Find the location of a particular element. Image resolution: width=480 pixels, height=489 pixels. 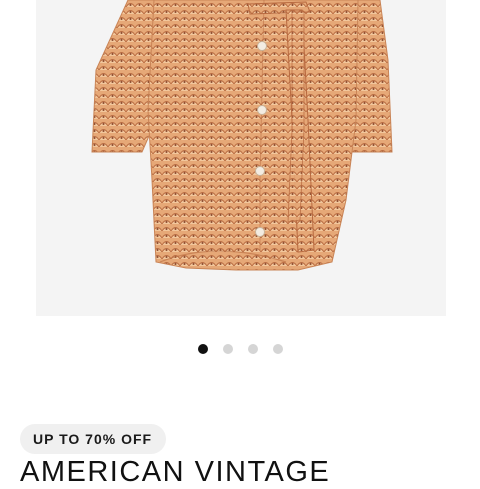

promo-badge: UP TO 70% OFF is located at coordinates (93, 439).